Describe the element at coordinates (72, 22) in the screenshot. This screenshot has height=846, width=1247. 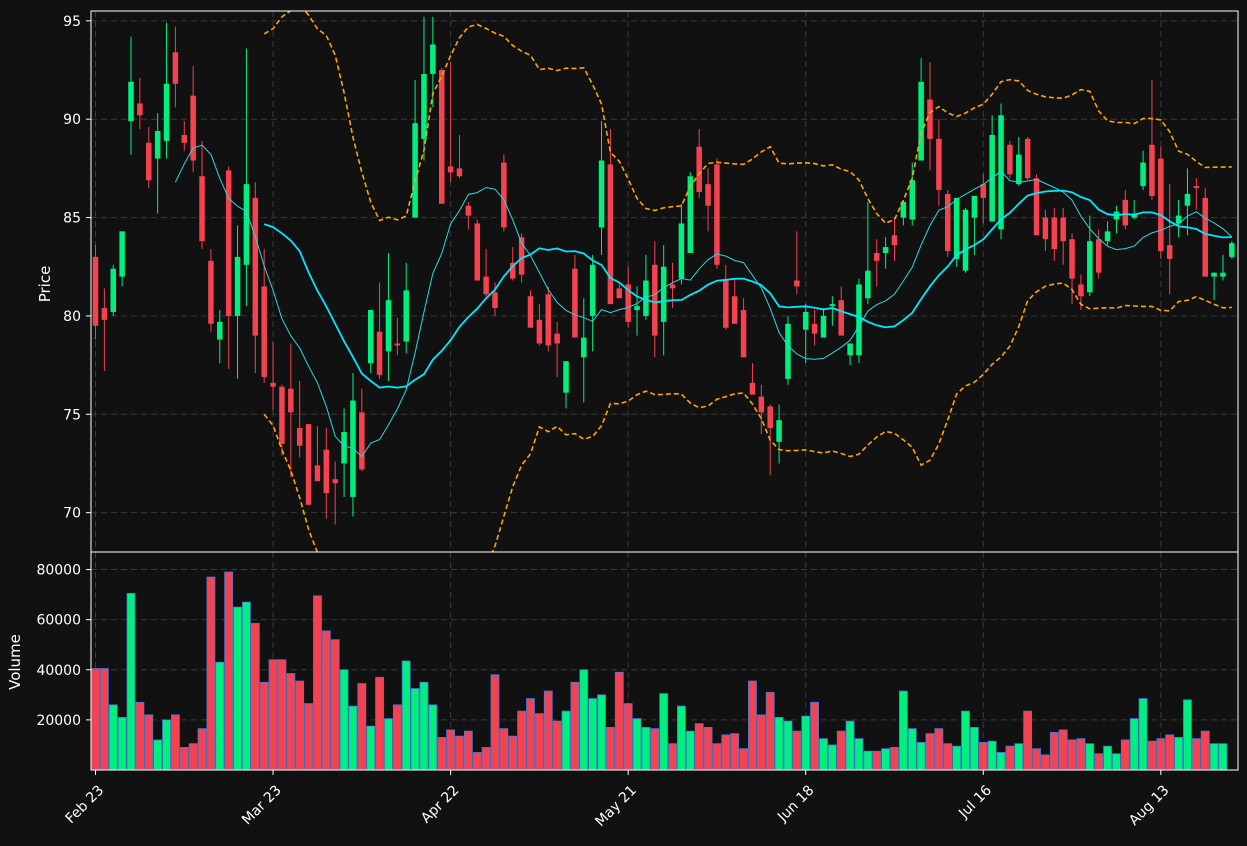
I see `price-tick-label: 95` at that location.